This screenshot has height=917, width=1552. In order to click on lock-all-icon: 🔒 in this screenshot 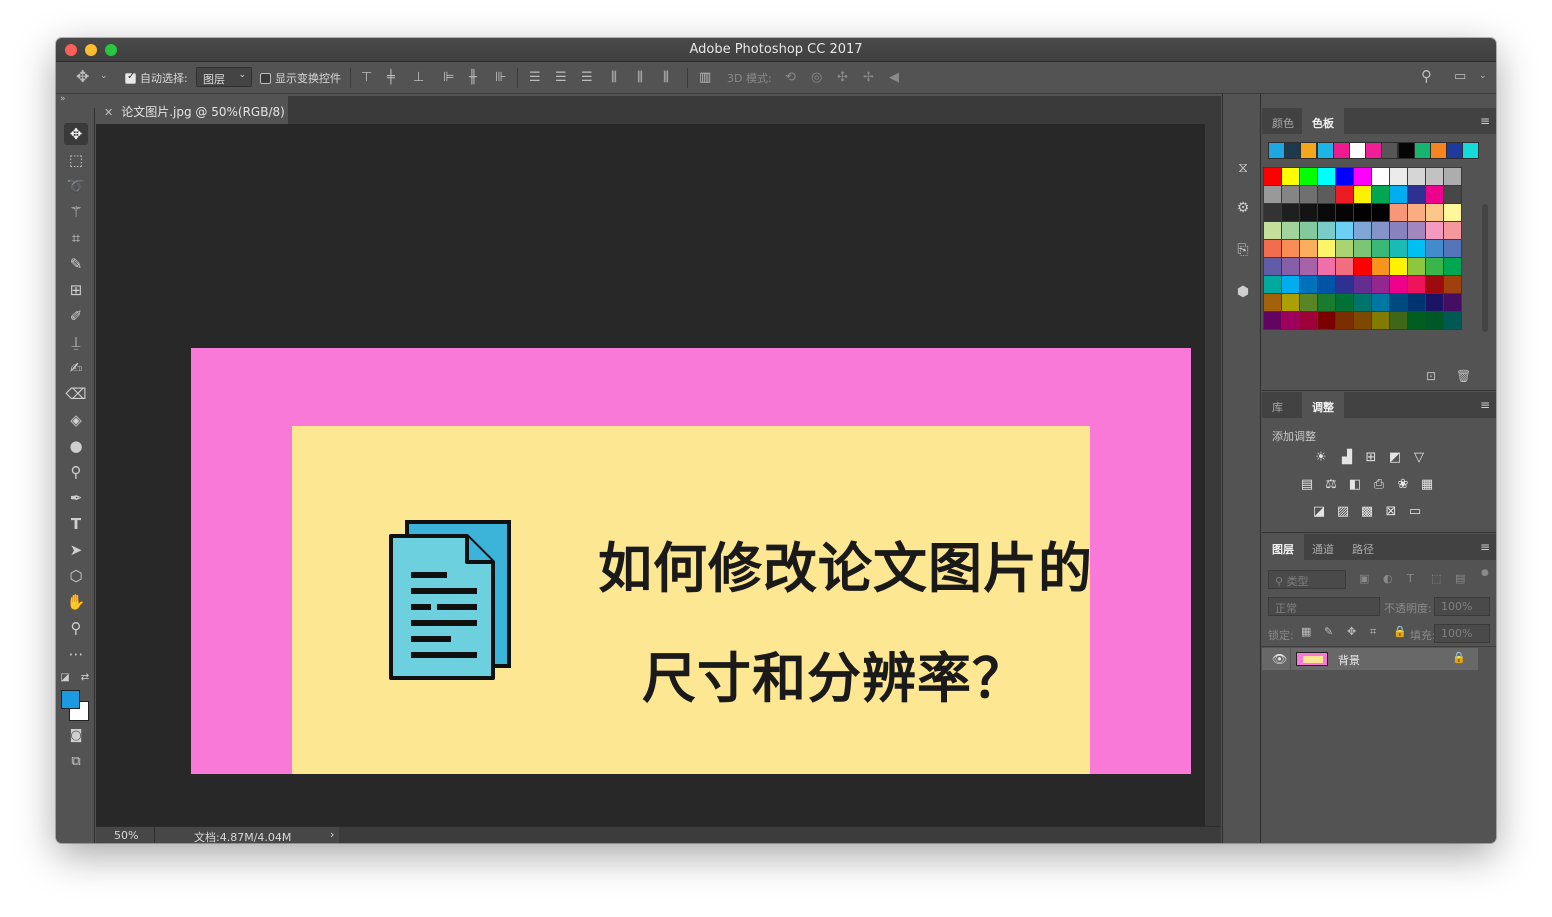, I will do `click(1400, 631)`.